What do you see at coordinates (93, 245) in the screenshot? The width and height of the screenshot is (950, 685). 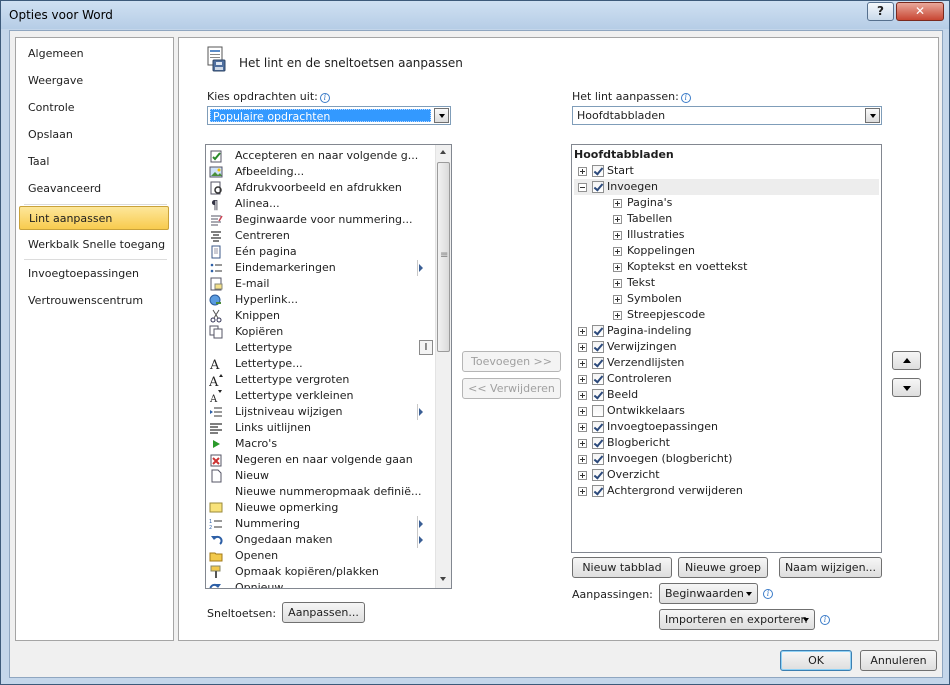 I see `nav-item-werkbalk-snelle-toegang: Werkbalk Snelle toegang` at bounding box center [93, 245].